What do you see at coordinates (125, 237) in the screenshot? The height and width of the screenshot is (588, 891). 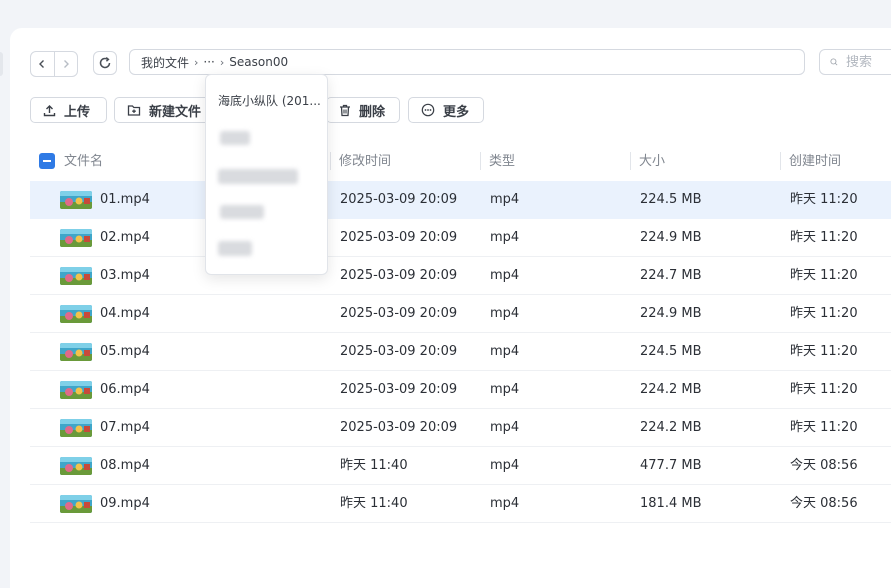 I see `file-name: 02.mp4` at bounding box center [125, 237].